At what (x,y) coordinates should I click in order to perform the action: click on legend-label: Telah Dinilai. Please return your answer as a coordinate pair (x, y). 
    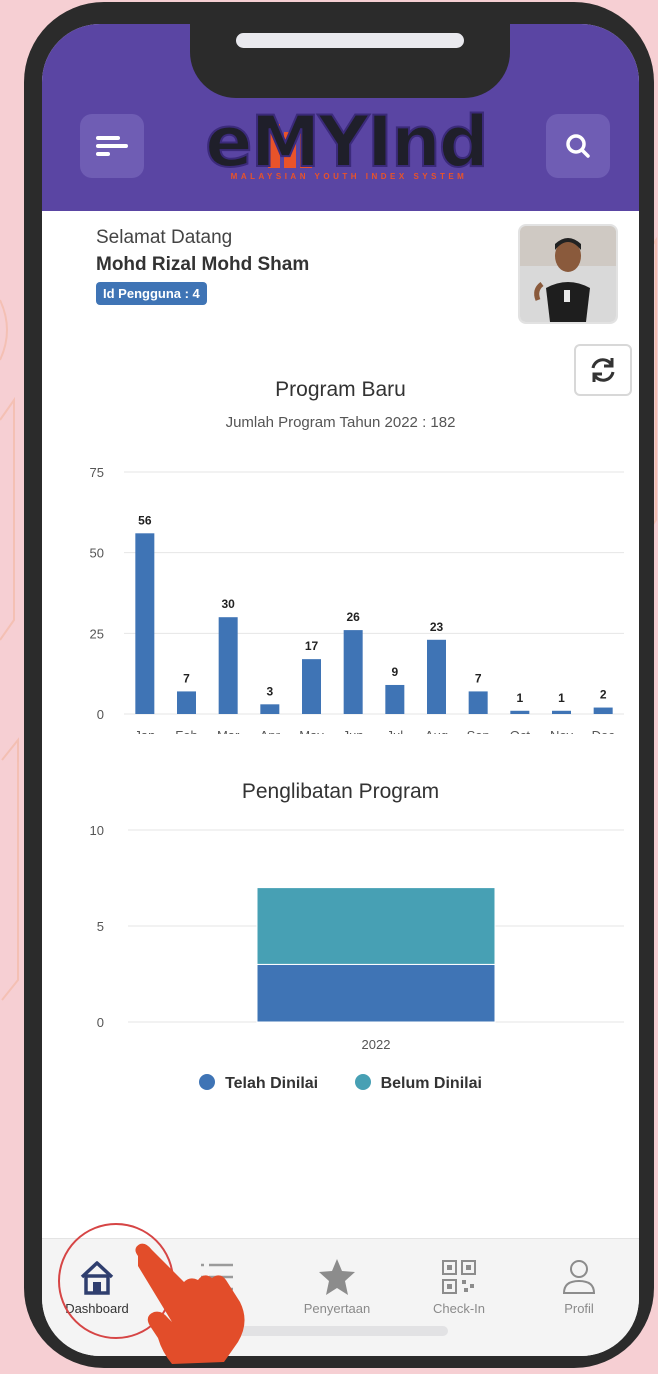
    Looking at the image, I should click on (272, 1083).